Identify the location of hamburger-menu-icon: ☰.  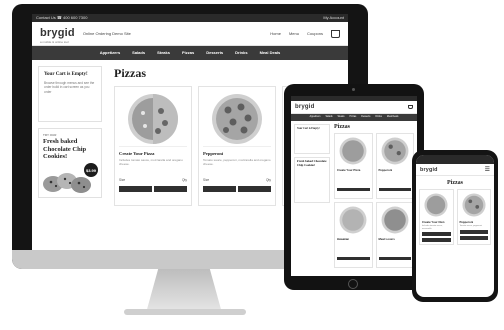
(487, 170).